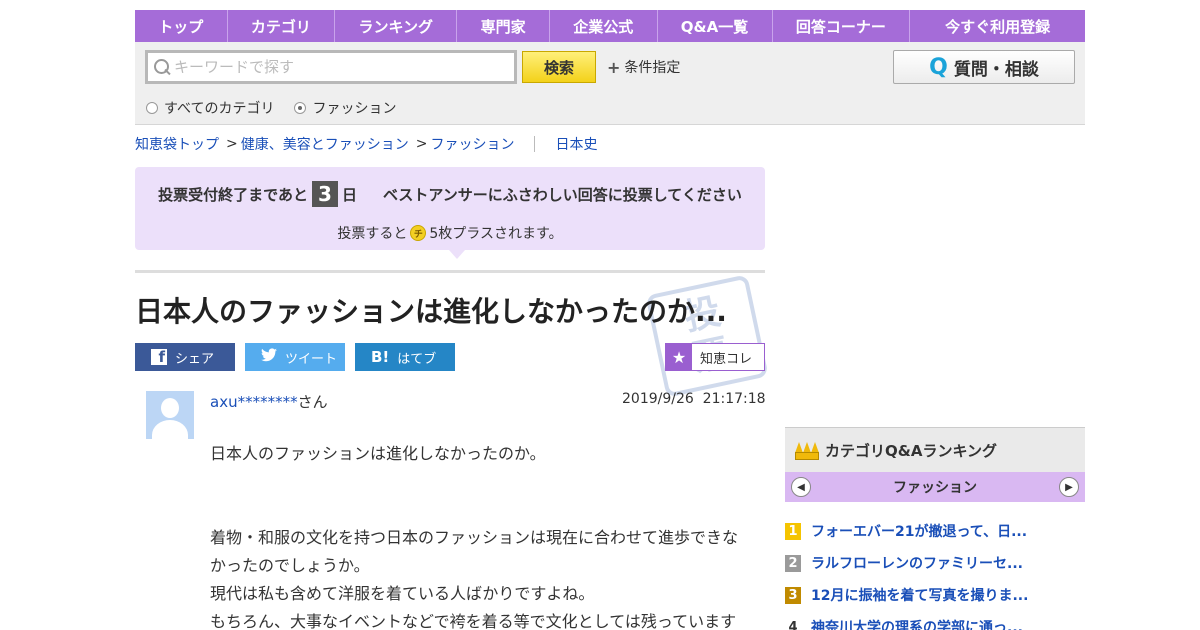 The width and height of the screenshot is (1200, 630). I want to click on chevron-left-icon: ◀, so click(801, 487).